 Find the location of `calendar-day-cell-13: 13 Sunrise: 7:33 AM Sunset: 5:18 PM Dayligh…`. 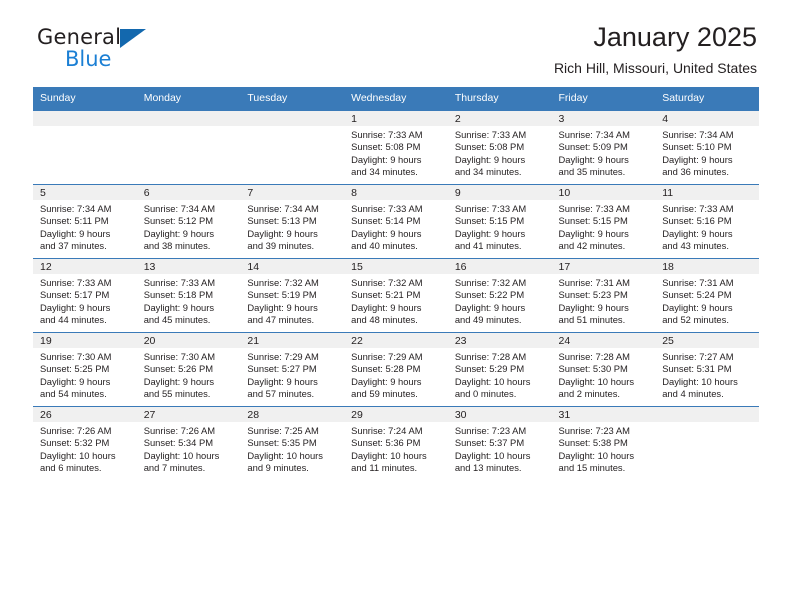

calendar-day-cell-13: 13 Sunrise: 7:33 AM Sunset: 5:18 PM Dayligh… is located at coordinates (188, 295).